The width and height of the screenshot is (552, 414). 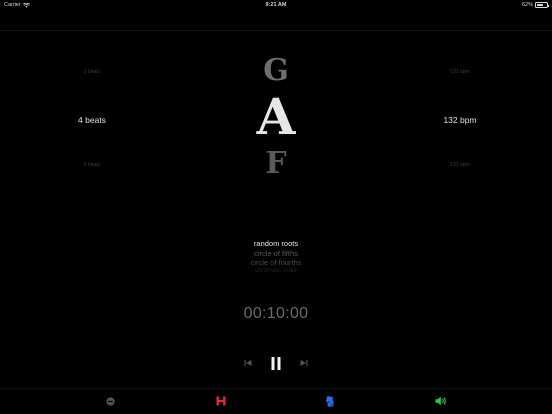 I want to click on battery-icon, so click(x=542, y=5).